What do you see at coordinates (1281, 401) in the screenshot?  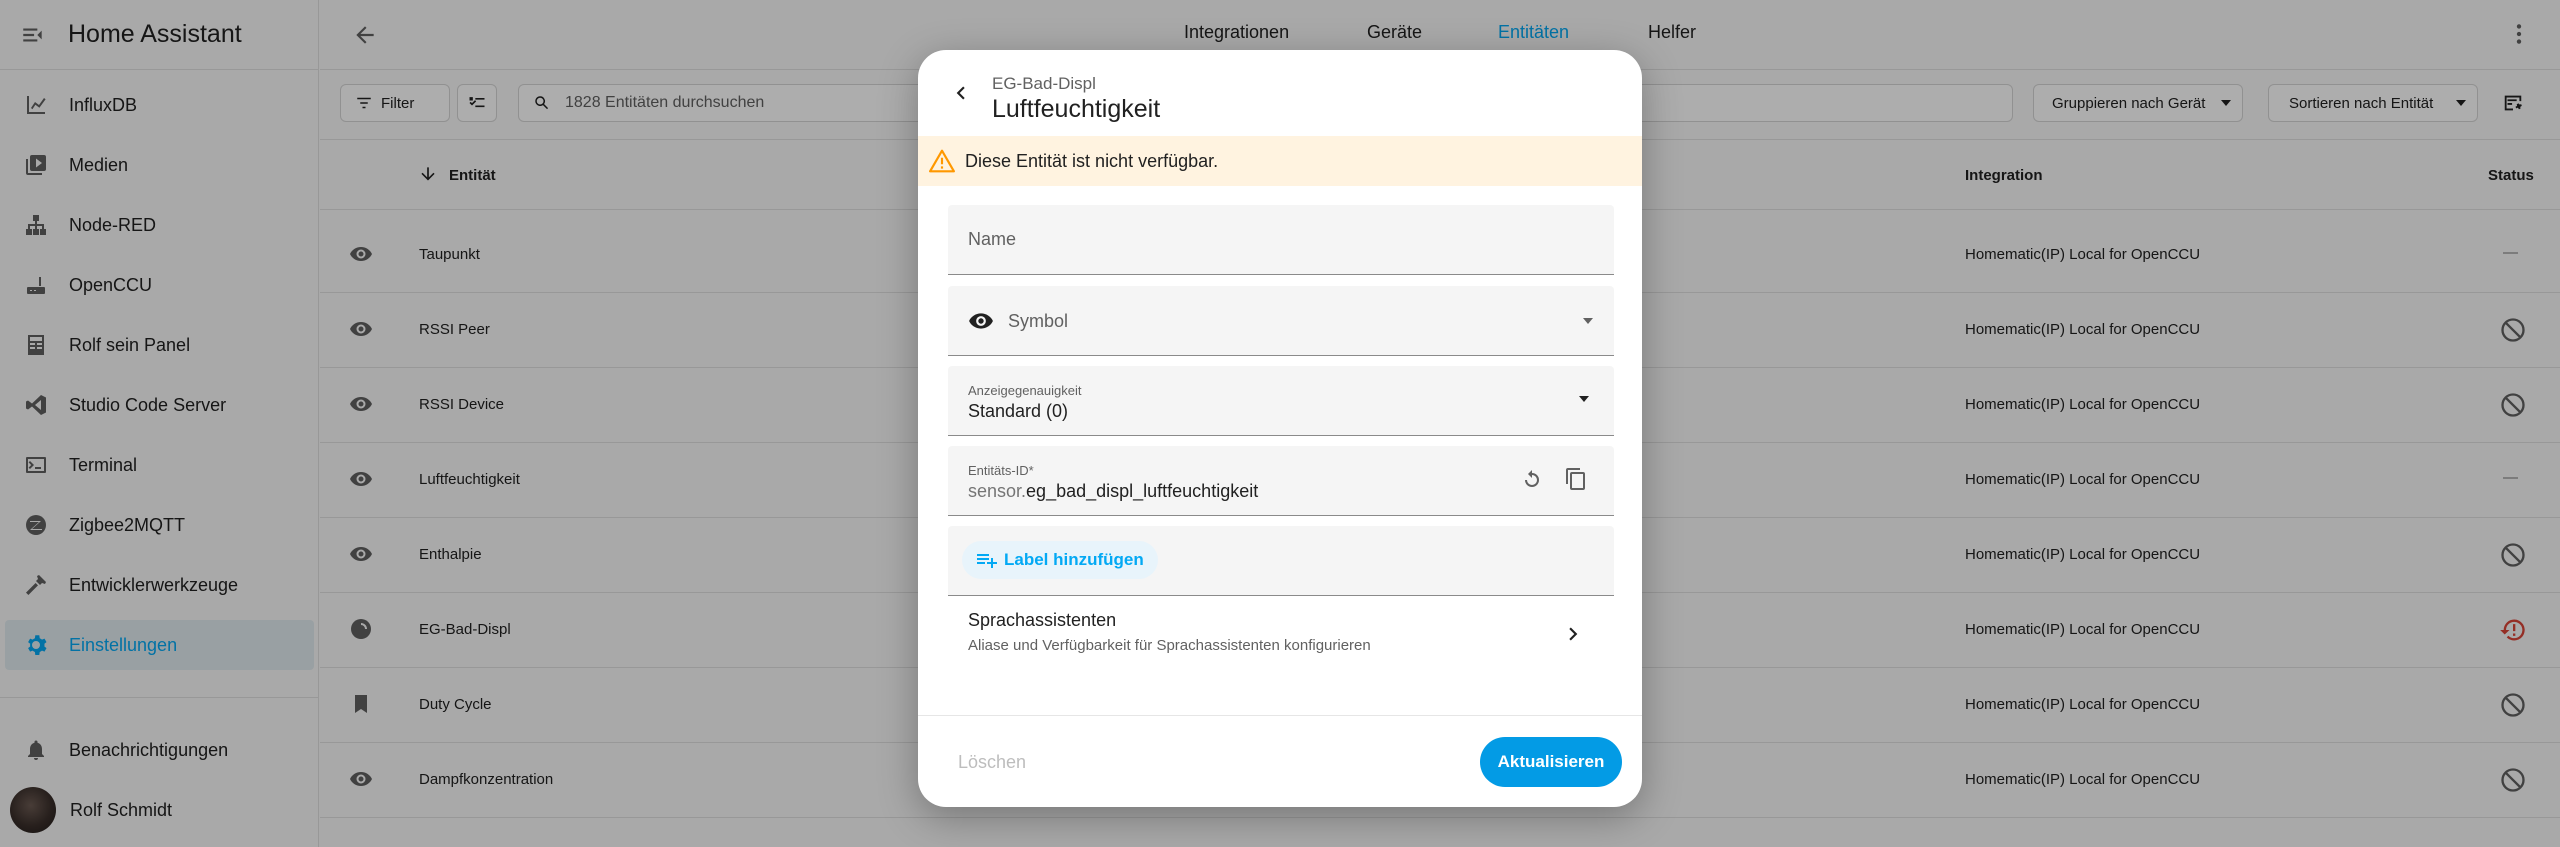 I see `precision-select: Anzeigegenauigkeit Standard (0)` at bounding box center [1281, 401].